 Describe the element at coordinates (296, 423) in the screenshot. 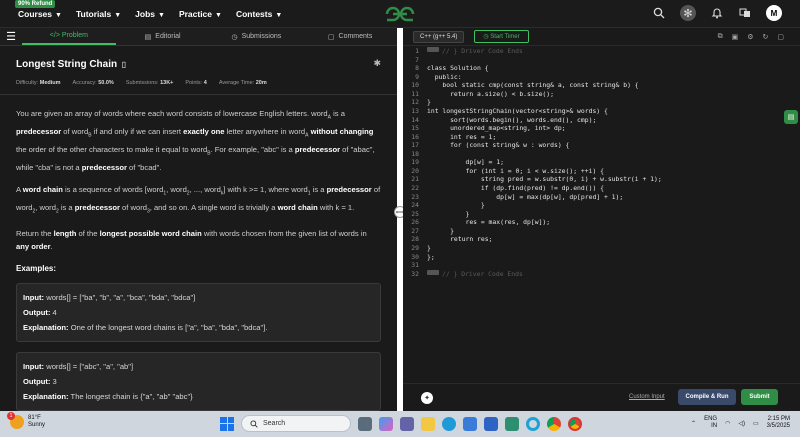

I see `taskbar-search: Search` at that location.